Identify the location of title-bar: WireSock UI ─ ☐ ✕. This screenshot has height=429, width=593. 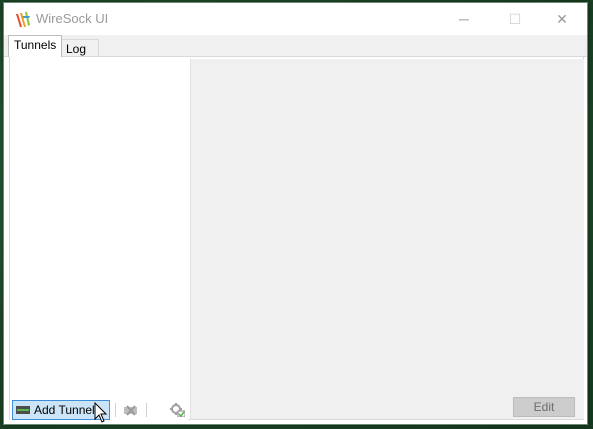
(295, 19).